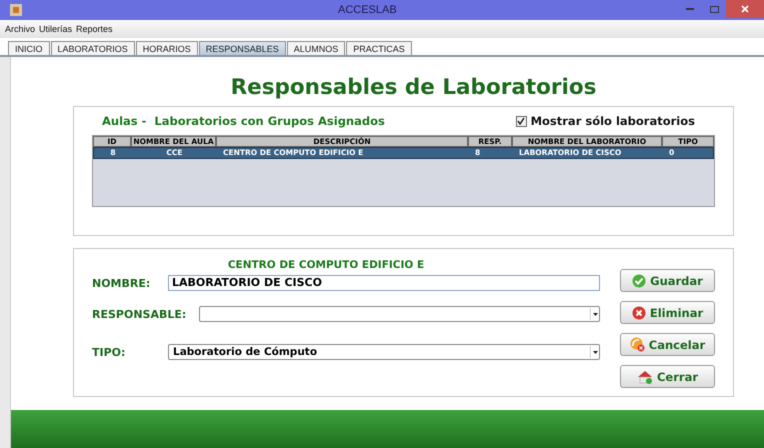 The height and width of the screenshot is (448, 764). I want to click on maximize-icon, so click(714, 9).